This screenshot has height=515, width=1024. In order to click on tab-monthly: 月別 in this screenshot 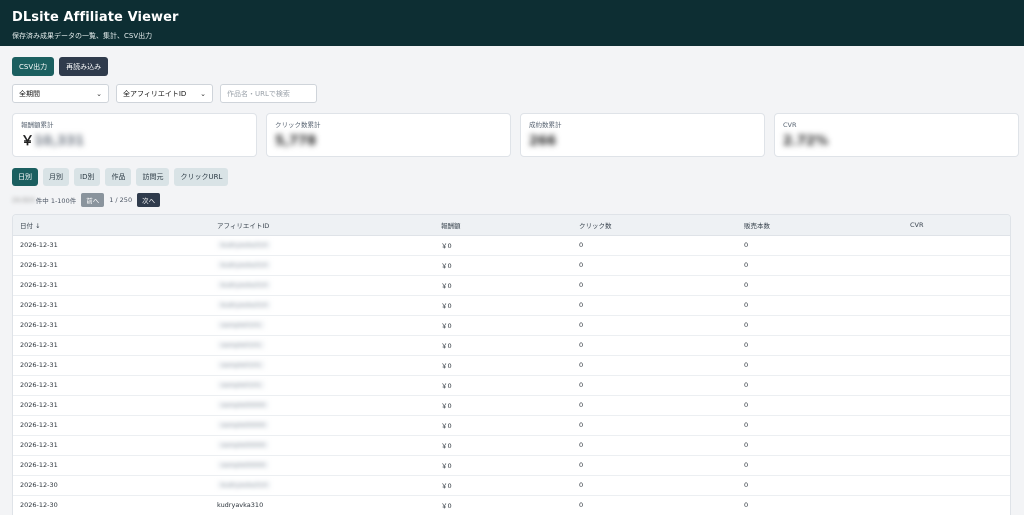, I will do `click(56, 177)`.